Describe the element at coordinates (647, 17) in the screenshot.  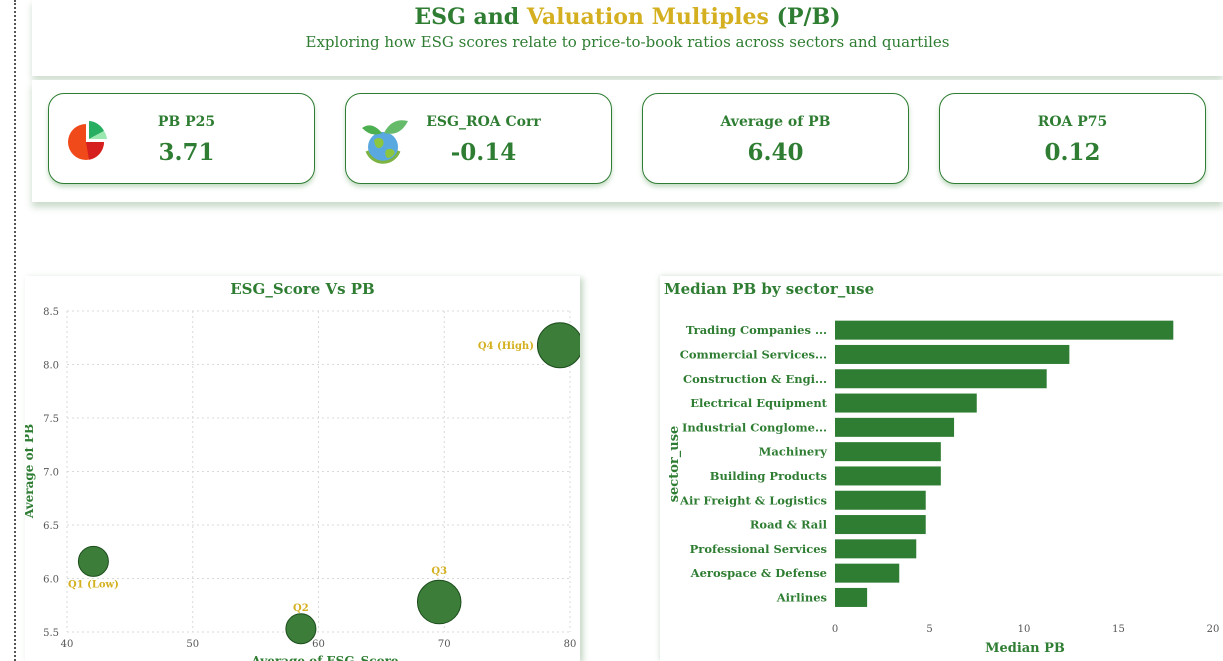
I see `title-accent: Valuation Multiples` at that location.